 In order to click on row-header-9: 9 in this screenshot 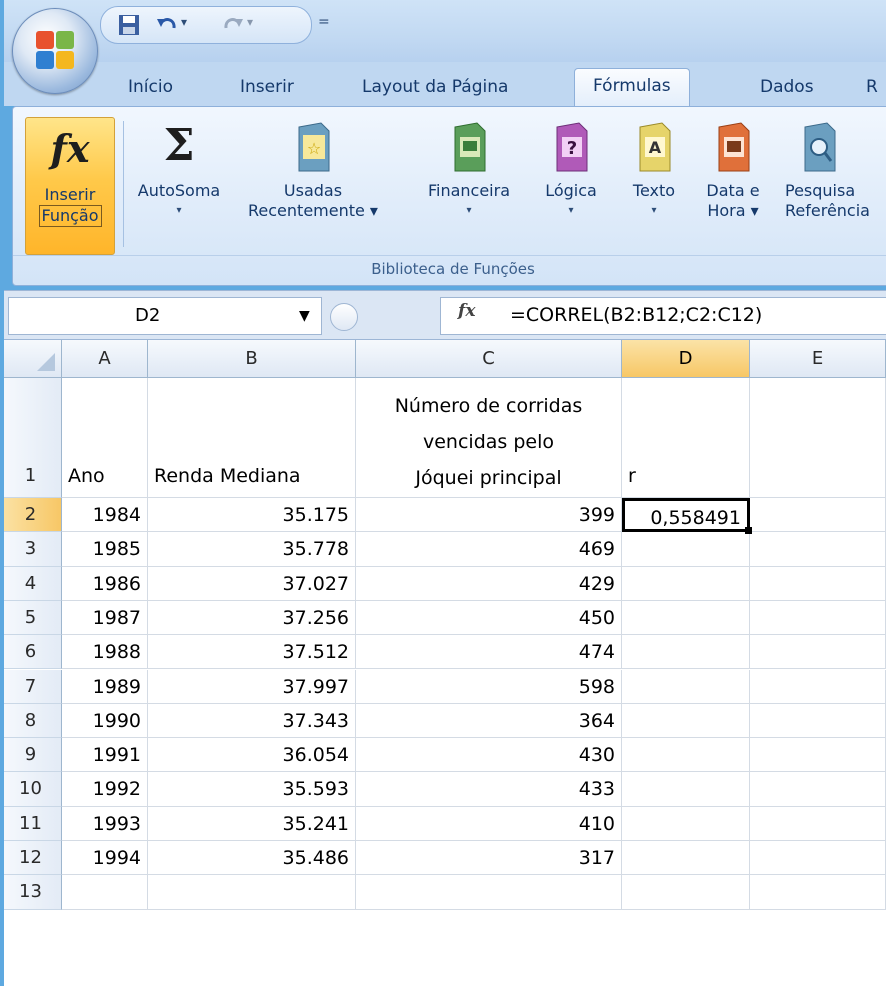, I will do `click(31, 755)`.